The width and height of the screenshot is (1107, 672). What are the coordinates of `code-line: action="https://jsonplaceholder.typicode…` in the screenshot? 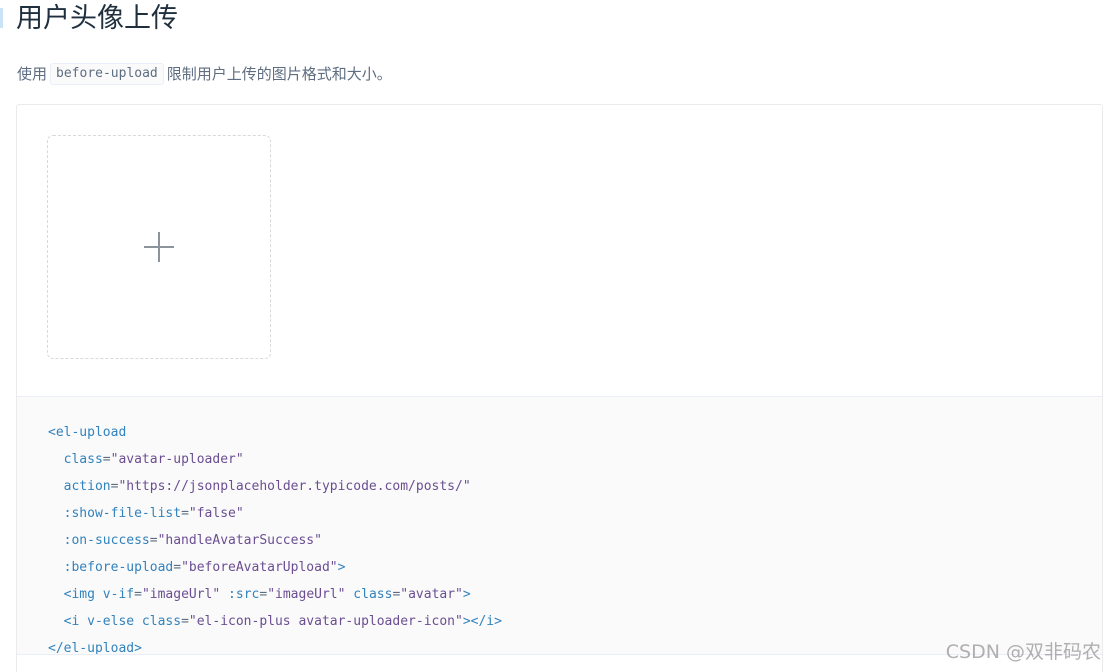 It's located at (275, 486).